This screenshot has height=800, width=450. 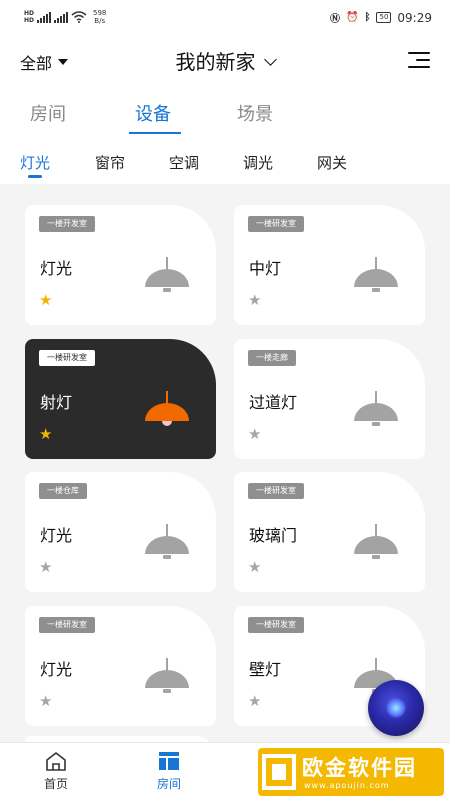 I want to click on speed-unit: B/s, so click(x=100, y=21).